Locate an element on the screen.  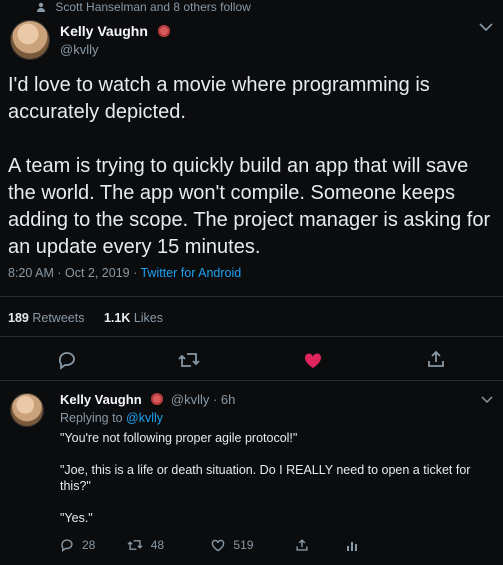
replying-to-handle: @kvlly is located at coordinates (144, 418).